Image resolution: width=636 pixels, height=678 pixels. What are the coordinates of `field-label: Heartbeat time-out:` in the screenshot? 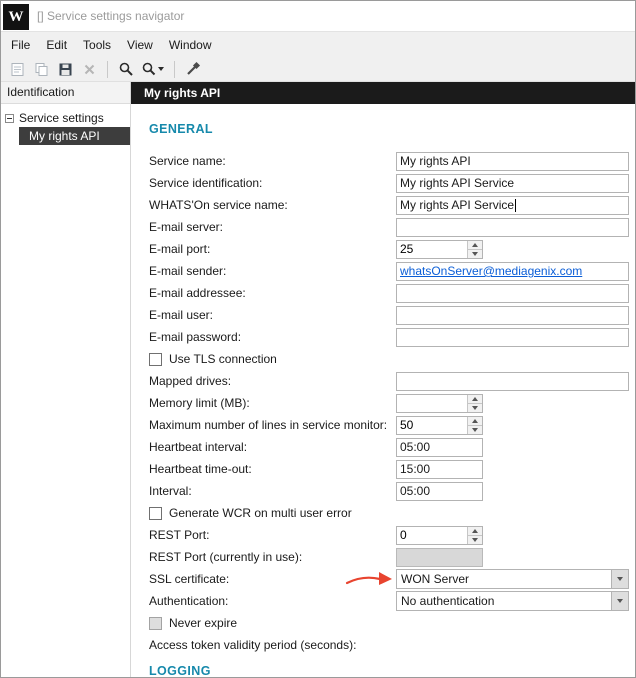 It's located at (200, 469).